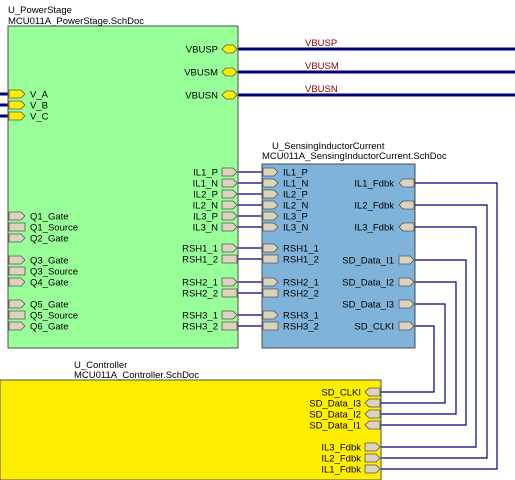 The height and width of the screenshot is (480, 515). What do you see at coordinates (229, 49) in the screenshot?
I see `powerstage-port-vbusp` at bounding box center [229, 49].